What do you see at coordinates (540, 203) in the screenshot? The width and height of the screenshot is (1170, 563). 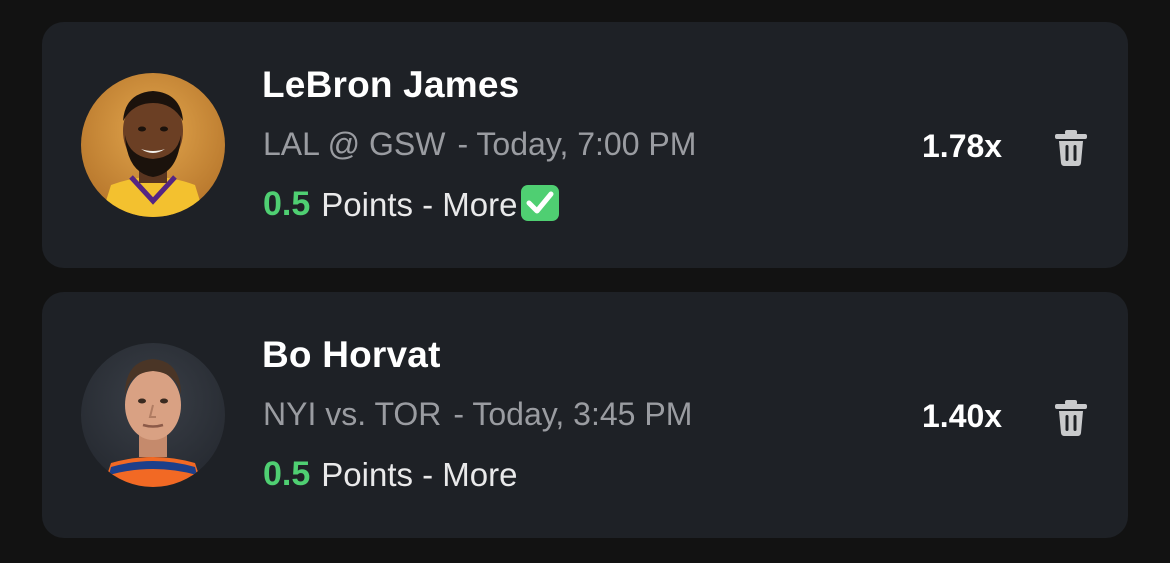 I see `check-mark-icon` at bounding box center [540, 203].